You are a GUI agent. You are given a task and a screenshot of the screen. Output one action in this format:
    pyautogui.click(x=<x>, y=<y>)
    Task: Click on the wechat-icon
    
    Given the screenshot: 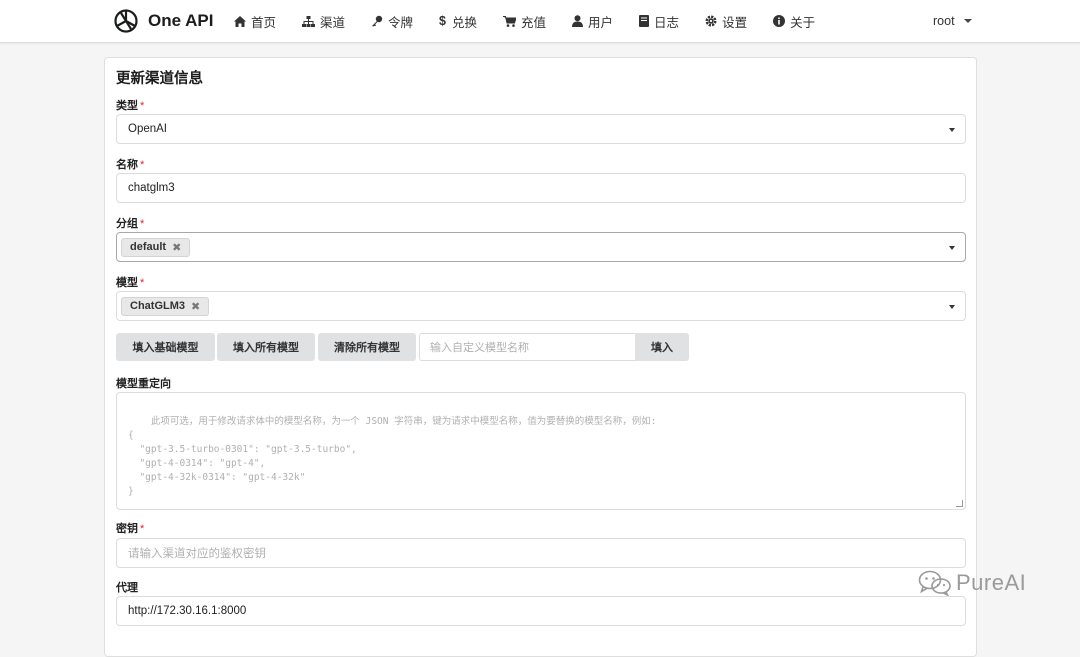 What is the action you would take?
    pyautogui.click(x=934, y=583)
    